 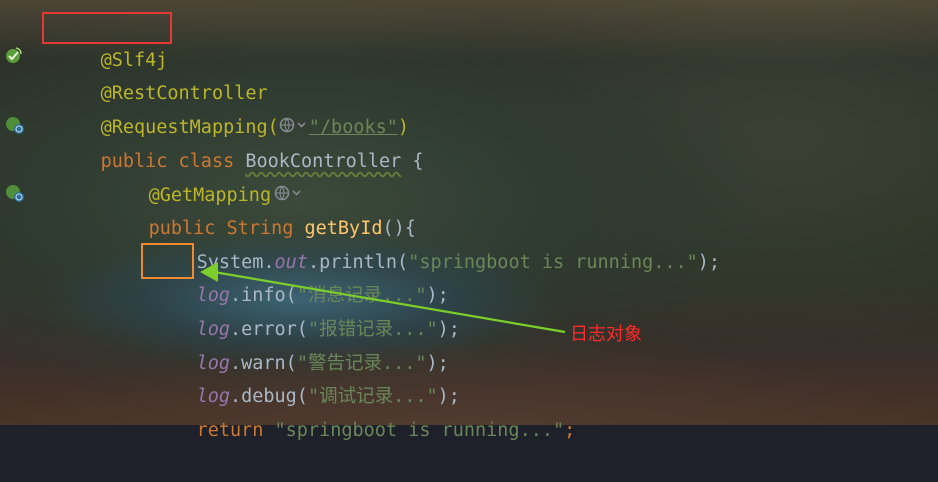 What do you see at coordinates (606, 334) in the screenshot?
I see `callout-label: 日志对象` at bounding box center [606, 334].